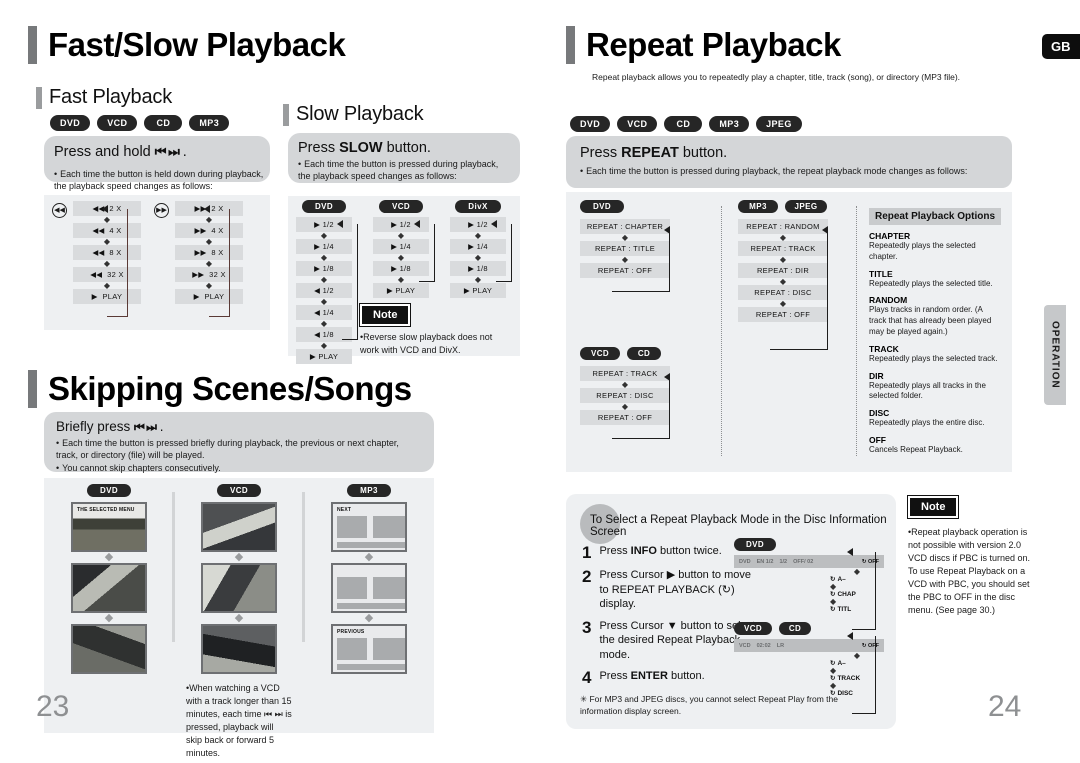 This screenshot has height=763, width=1080. Describe the element at coordinates (641, 261) in the screenshot. I see `repeat-dvd-loop` at that location.